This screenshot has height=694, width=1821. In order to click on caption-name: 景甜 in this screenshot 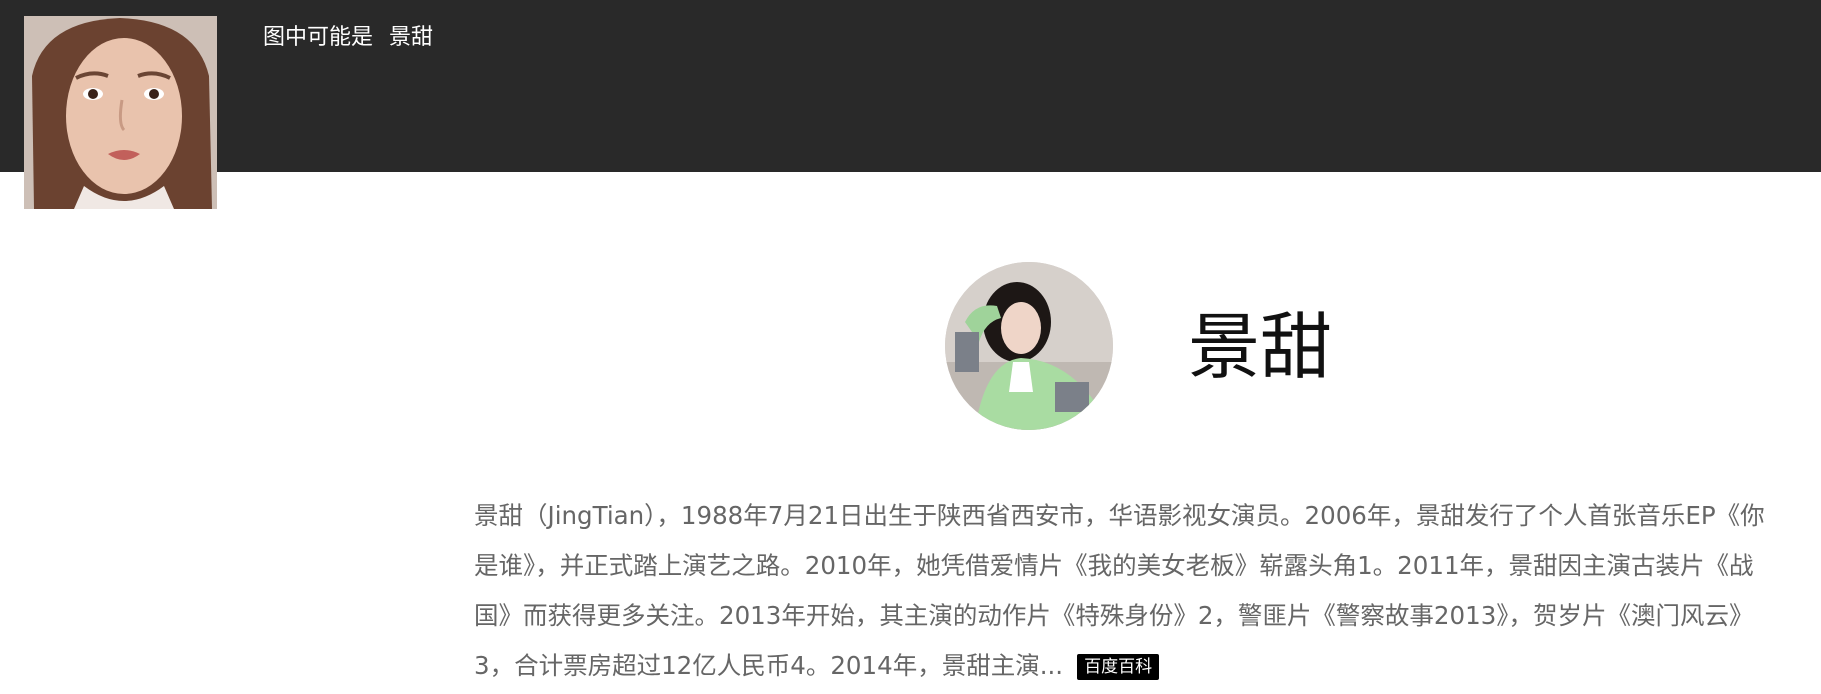, I will do `click(411, 37)`.